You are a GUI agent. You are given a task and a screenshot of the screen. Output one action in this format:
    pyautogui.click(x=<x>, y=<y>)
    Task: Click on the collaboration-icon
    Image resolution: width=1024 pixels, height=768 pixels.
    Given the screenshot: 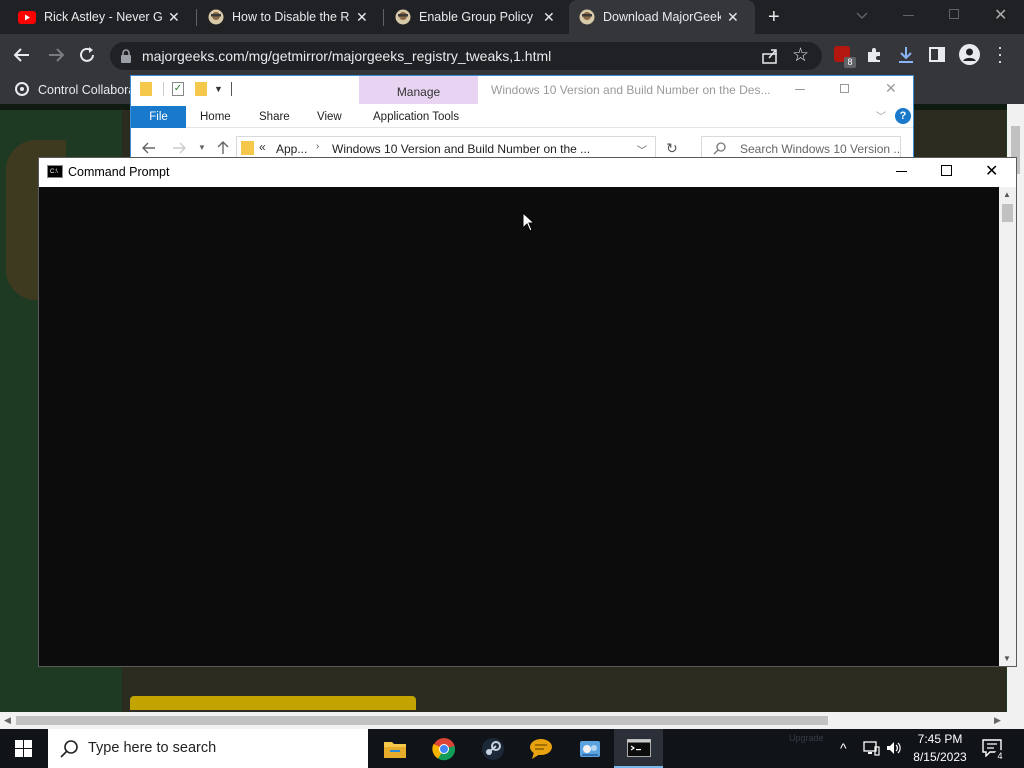 What is the action you would take?
    pyautogui.click(x=22, y=89)
    